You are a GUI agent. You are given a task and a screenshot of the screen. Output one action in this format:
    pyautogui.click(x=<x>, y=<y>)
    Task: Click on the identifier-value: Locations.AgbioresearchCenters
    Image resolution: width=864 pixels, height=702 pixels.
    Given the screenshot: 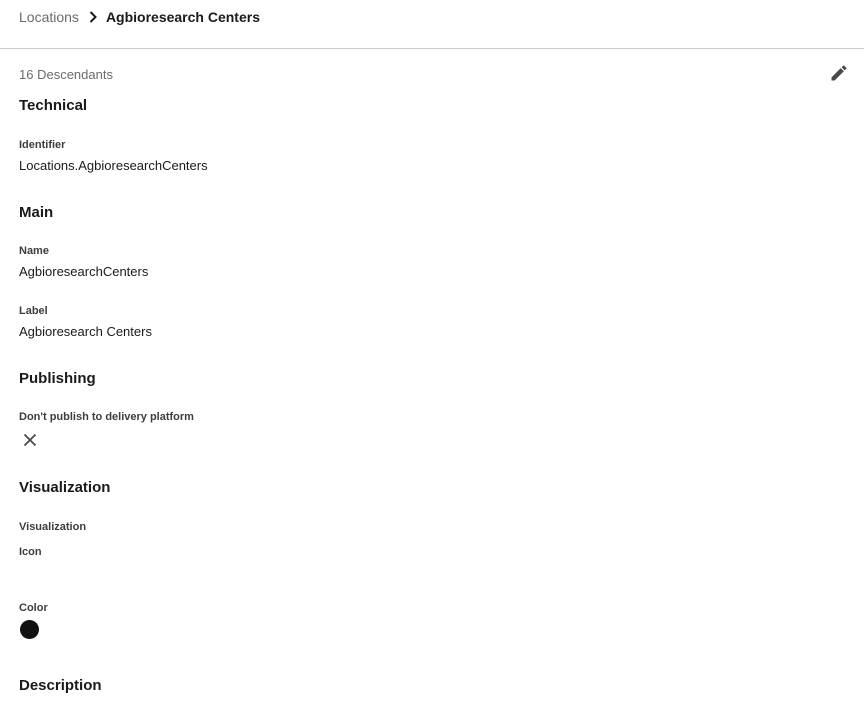 What is the action you would take?
    pyautogui.click(x=113, y=165)
    